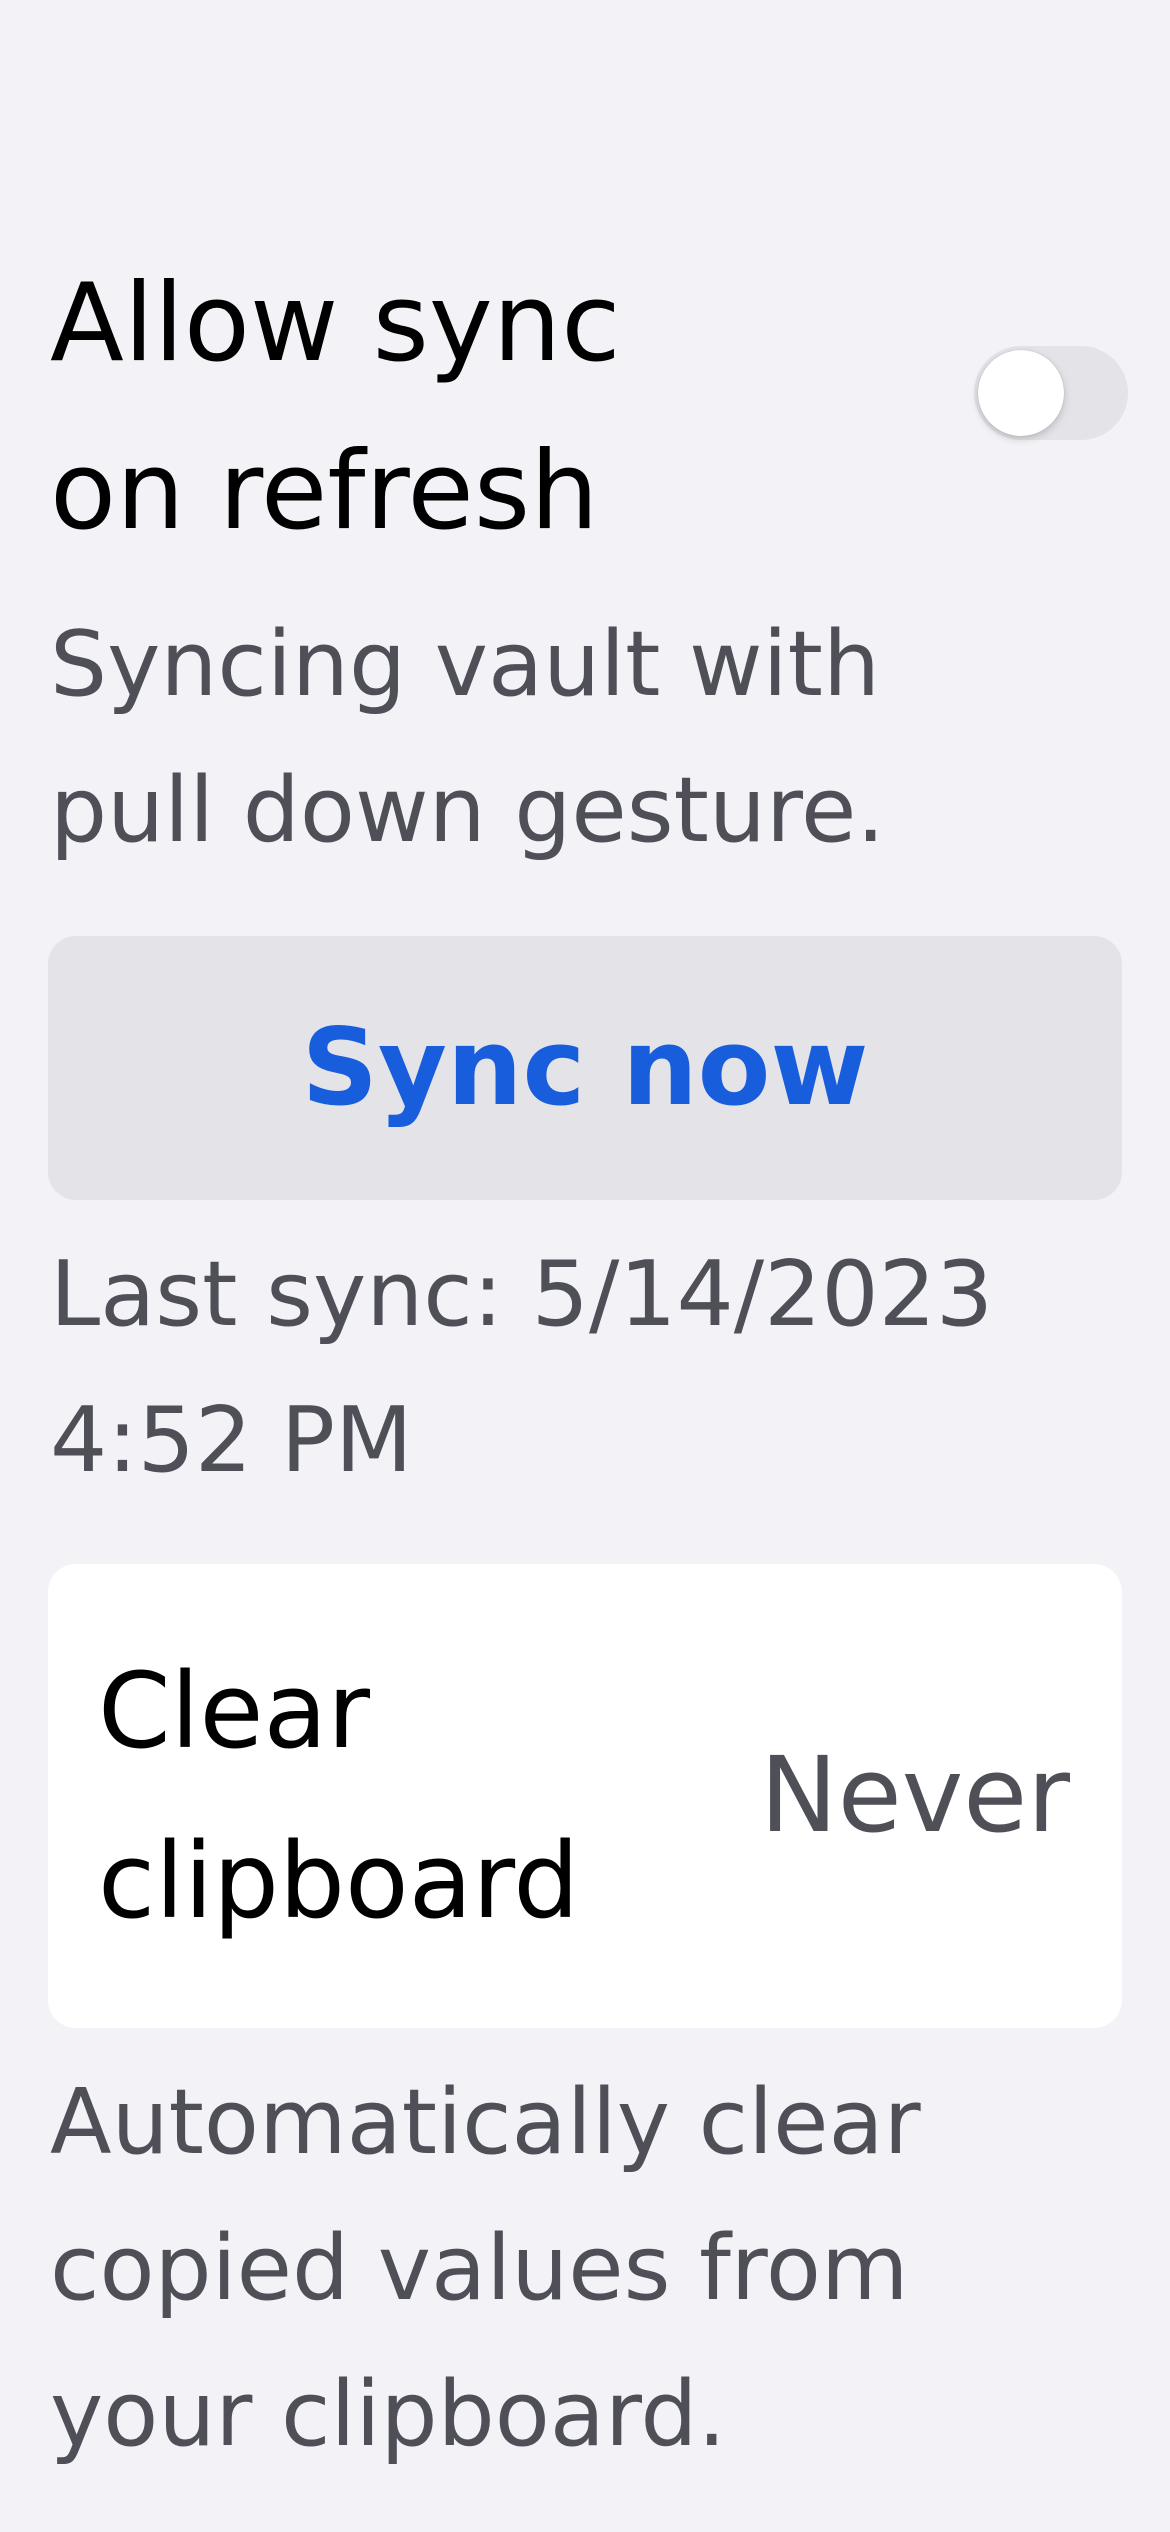 This screenshot has width=1170, height=2532. I want to click on clear-clipboard-description-line-3: your clipboard., so click(388, 2414).